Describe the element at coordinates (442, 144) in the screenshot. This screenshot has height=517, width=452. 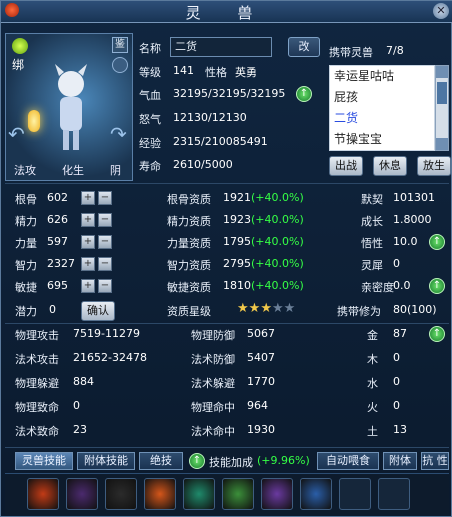
I see `scroll-down-icon` at that location.